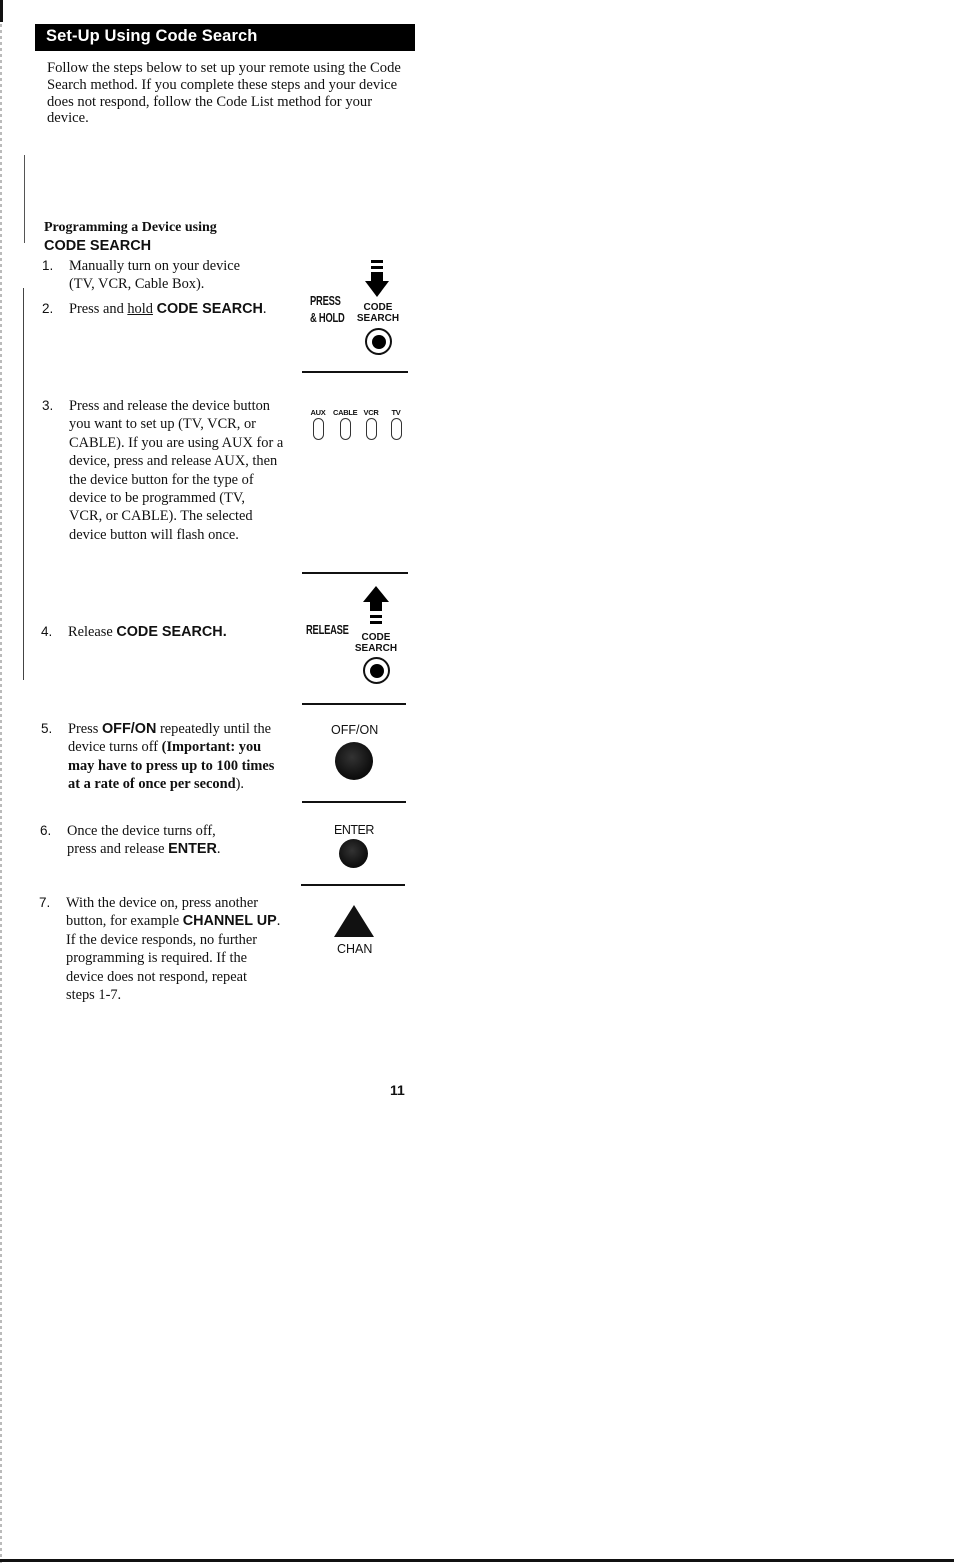 This screenshot has height=1566, width=954. What do you see at coordinates (48, 405) in the screenshot?
I see `step-number: 3.` at bounding box center [48, 405].